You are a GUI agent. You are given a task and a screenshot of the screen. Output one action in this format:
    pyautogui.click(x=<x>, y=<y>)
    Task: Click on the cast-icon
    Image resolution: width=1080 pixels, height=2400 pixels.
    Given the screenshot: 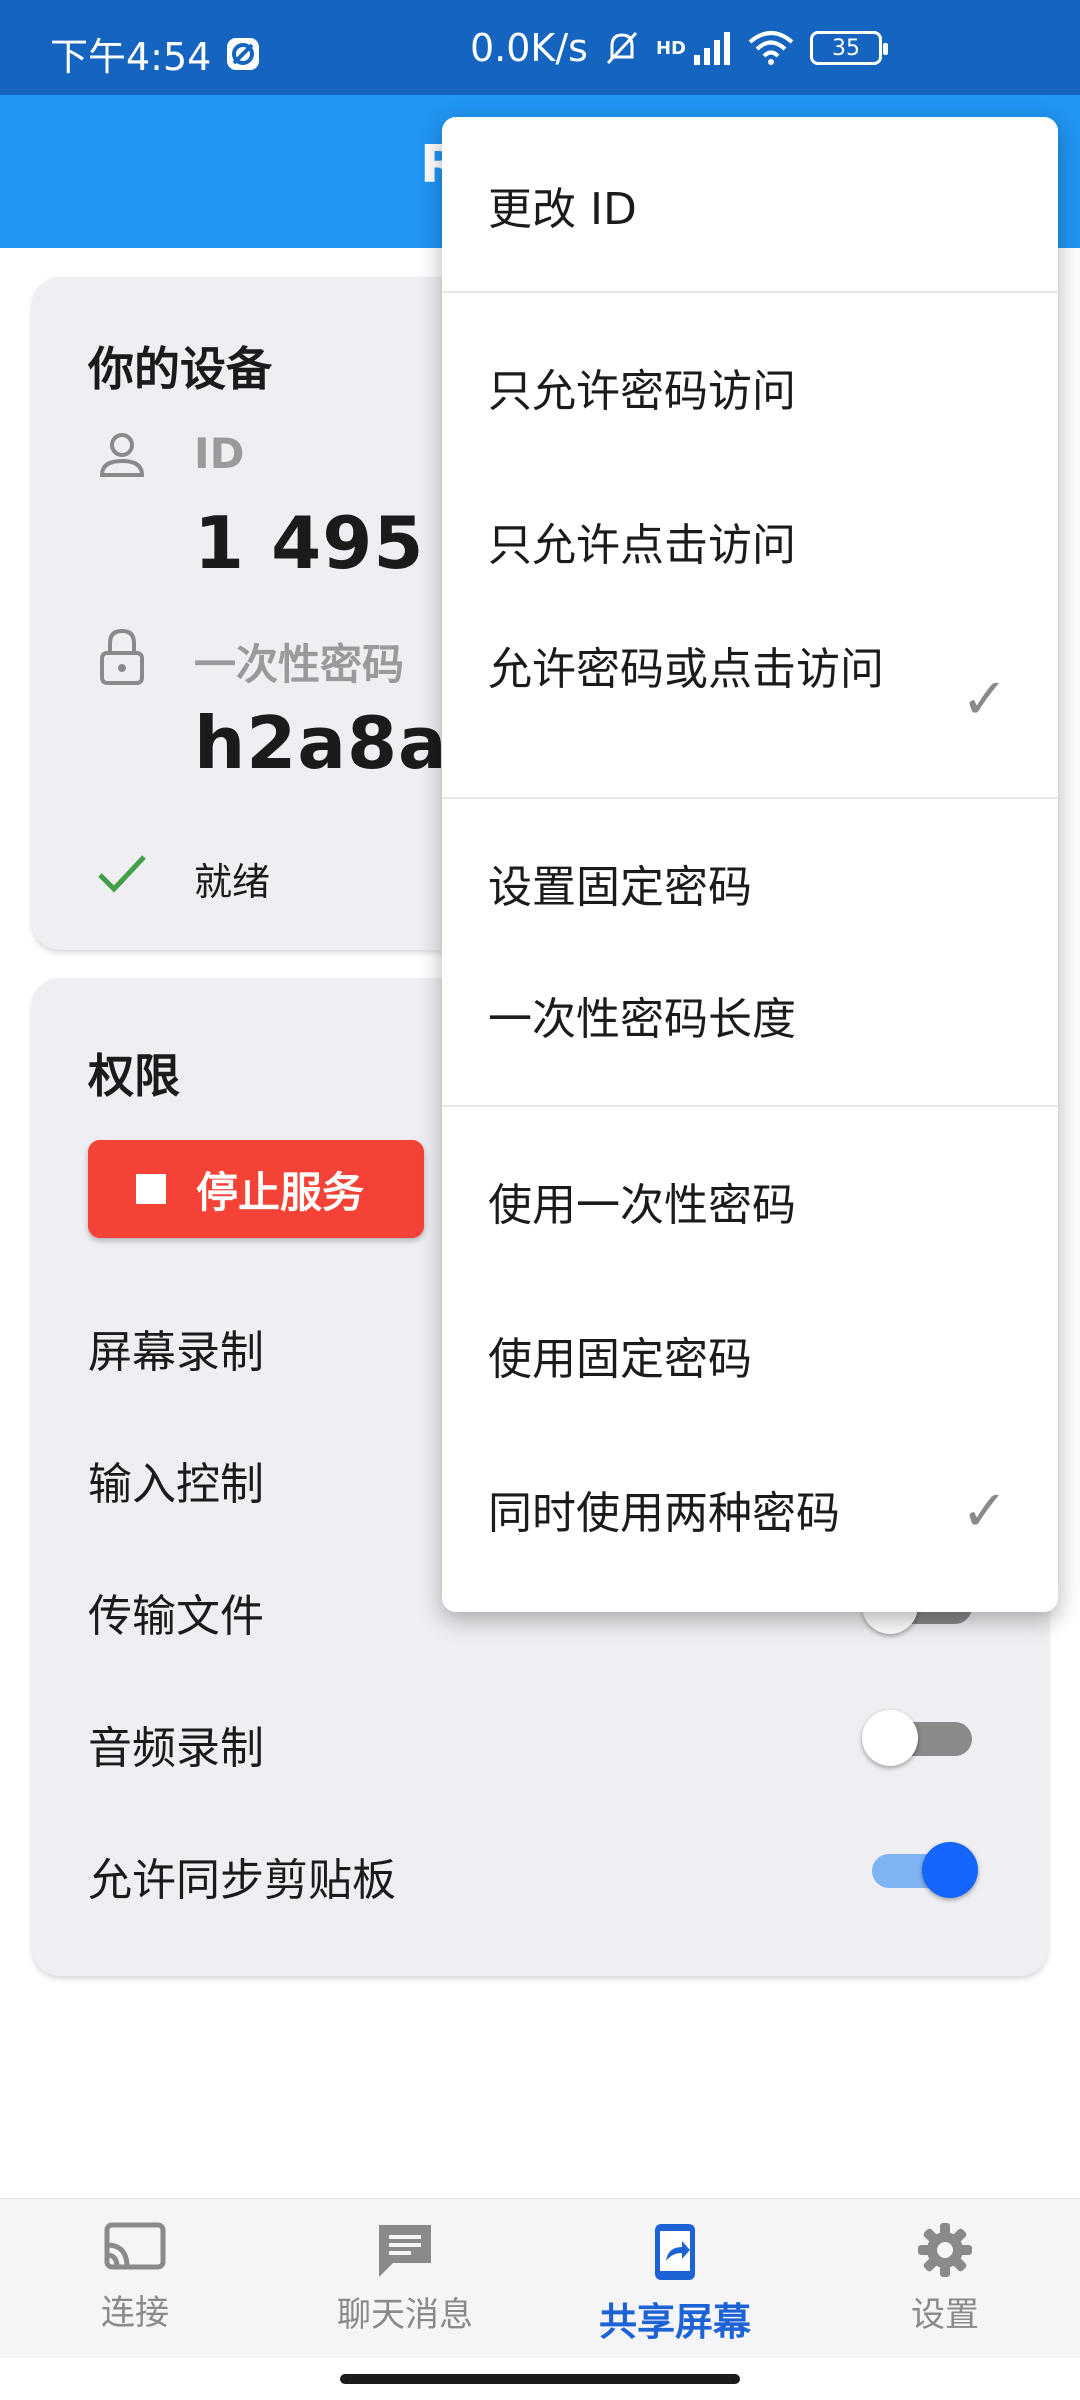 What is the action you would take?
    pyautogui.click(x=135, y=2246)
    